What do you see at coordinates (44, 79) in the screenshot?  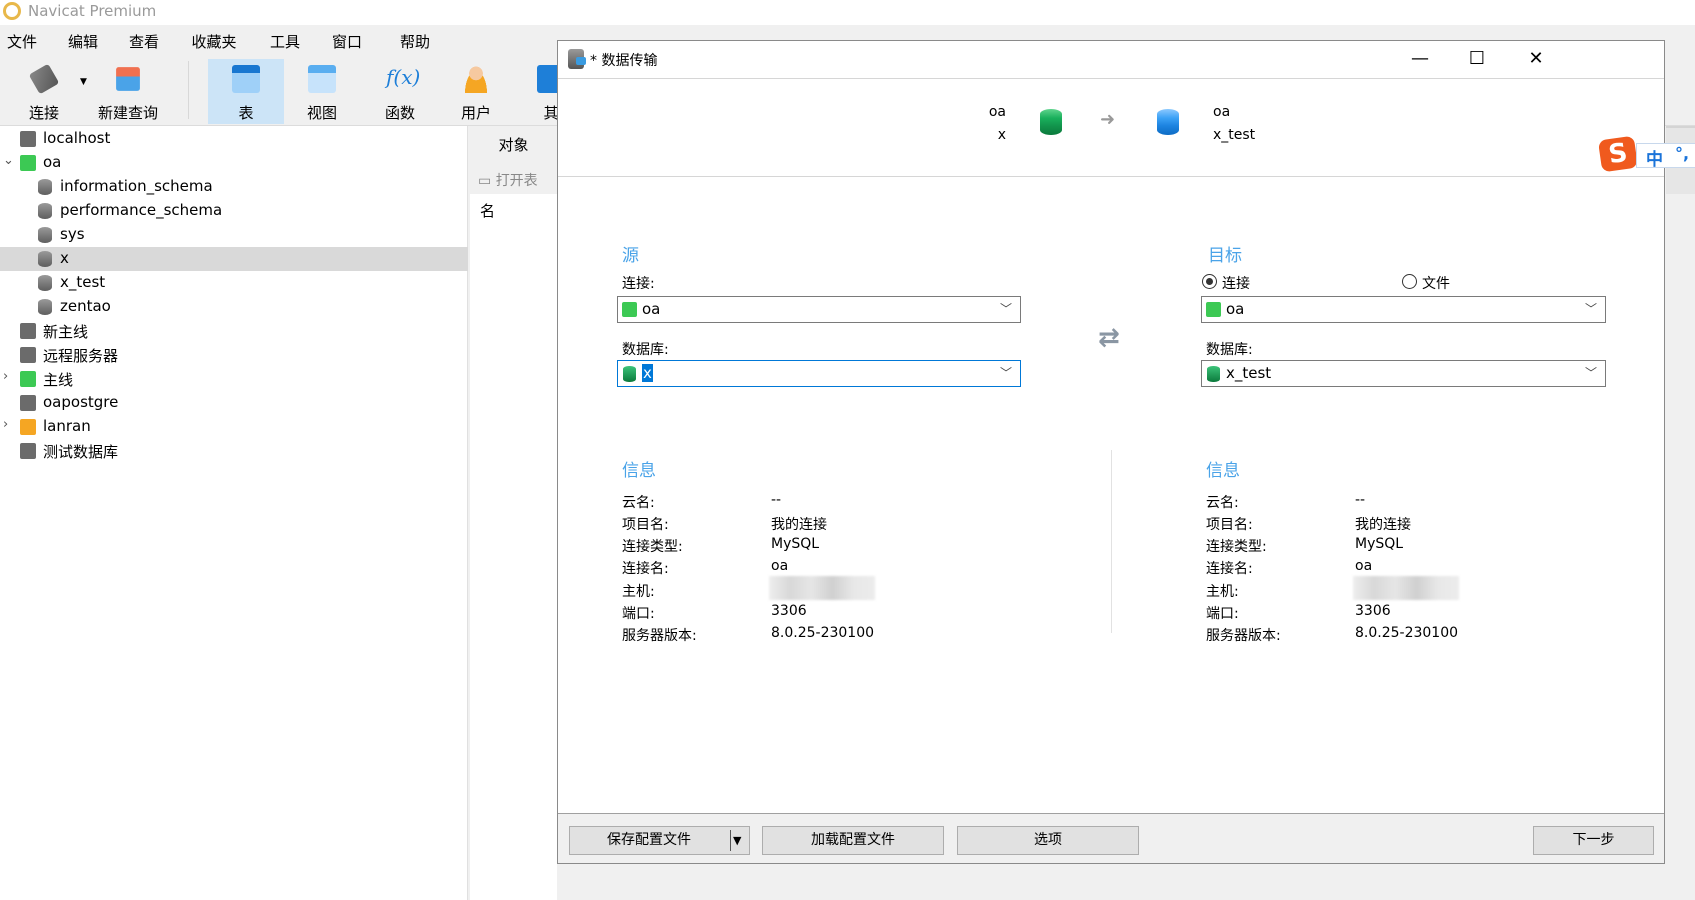 I see `plug-icon` at bounding box center [44, 79].